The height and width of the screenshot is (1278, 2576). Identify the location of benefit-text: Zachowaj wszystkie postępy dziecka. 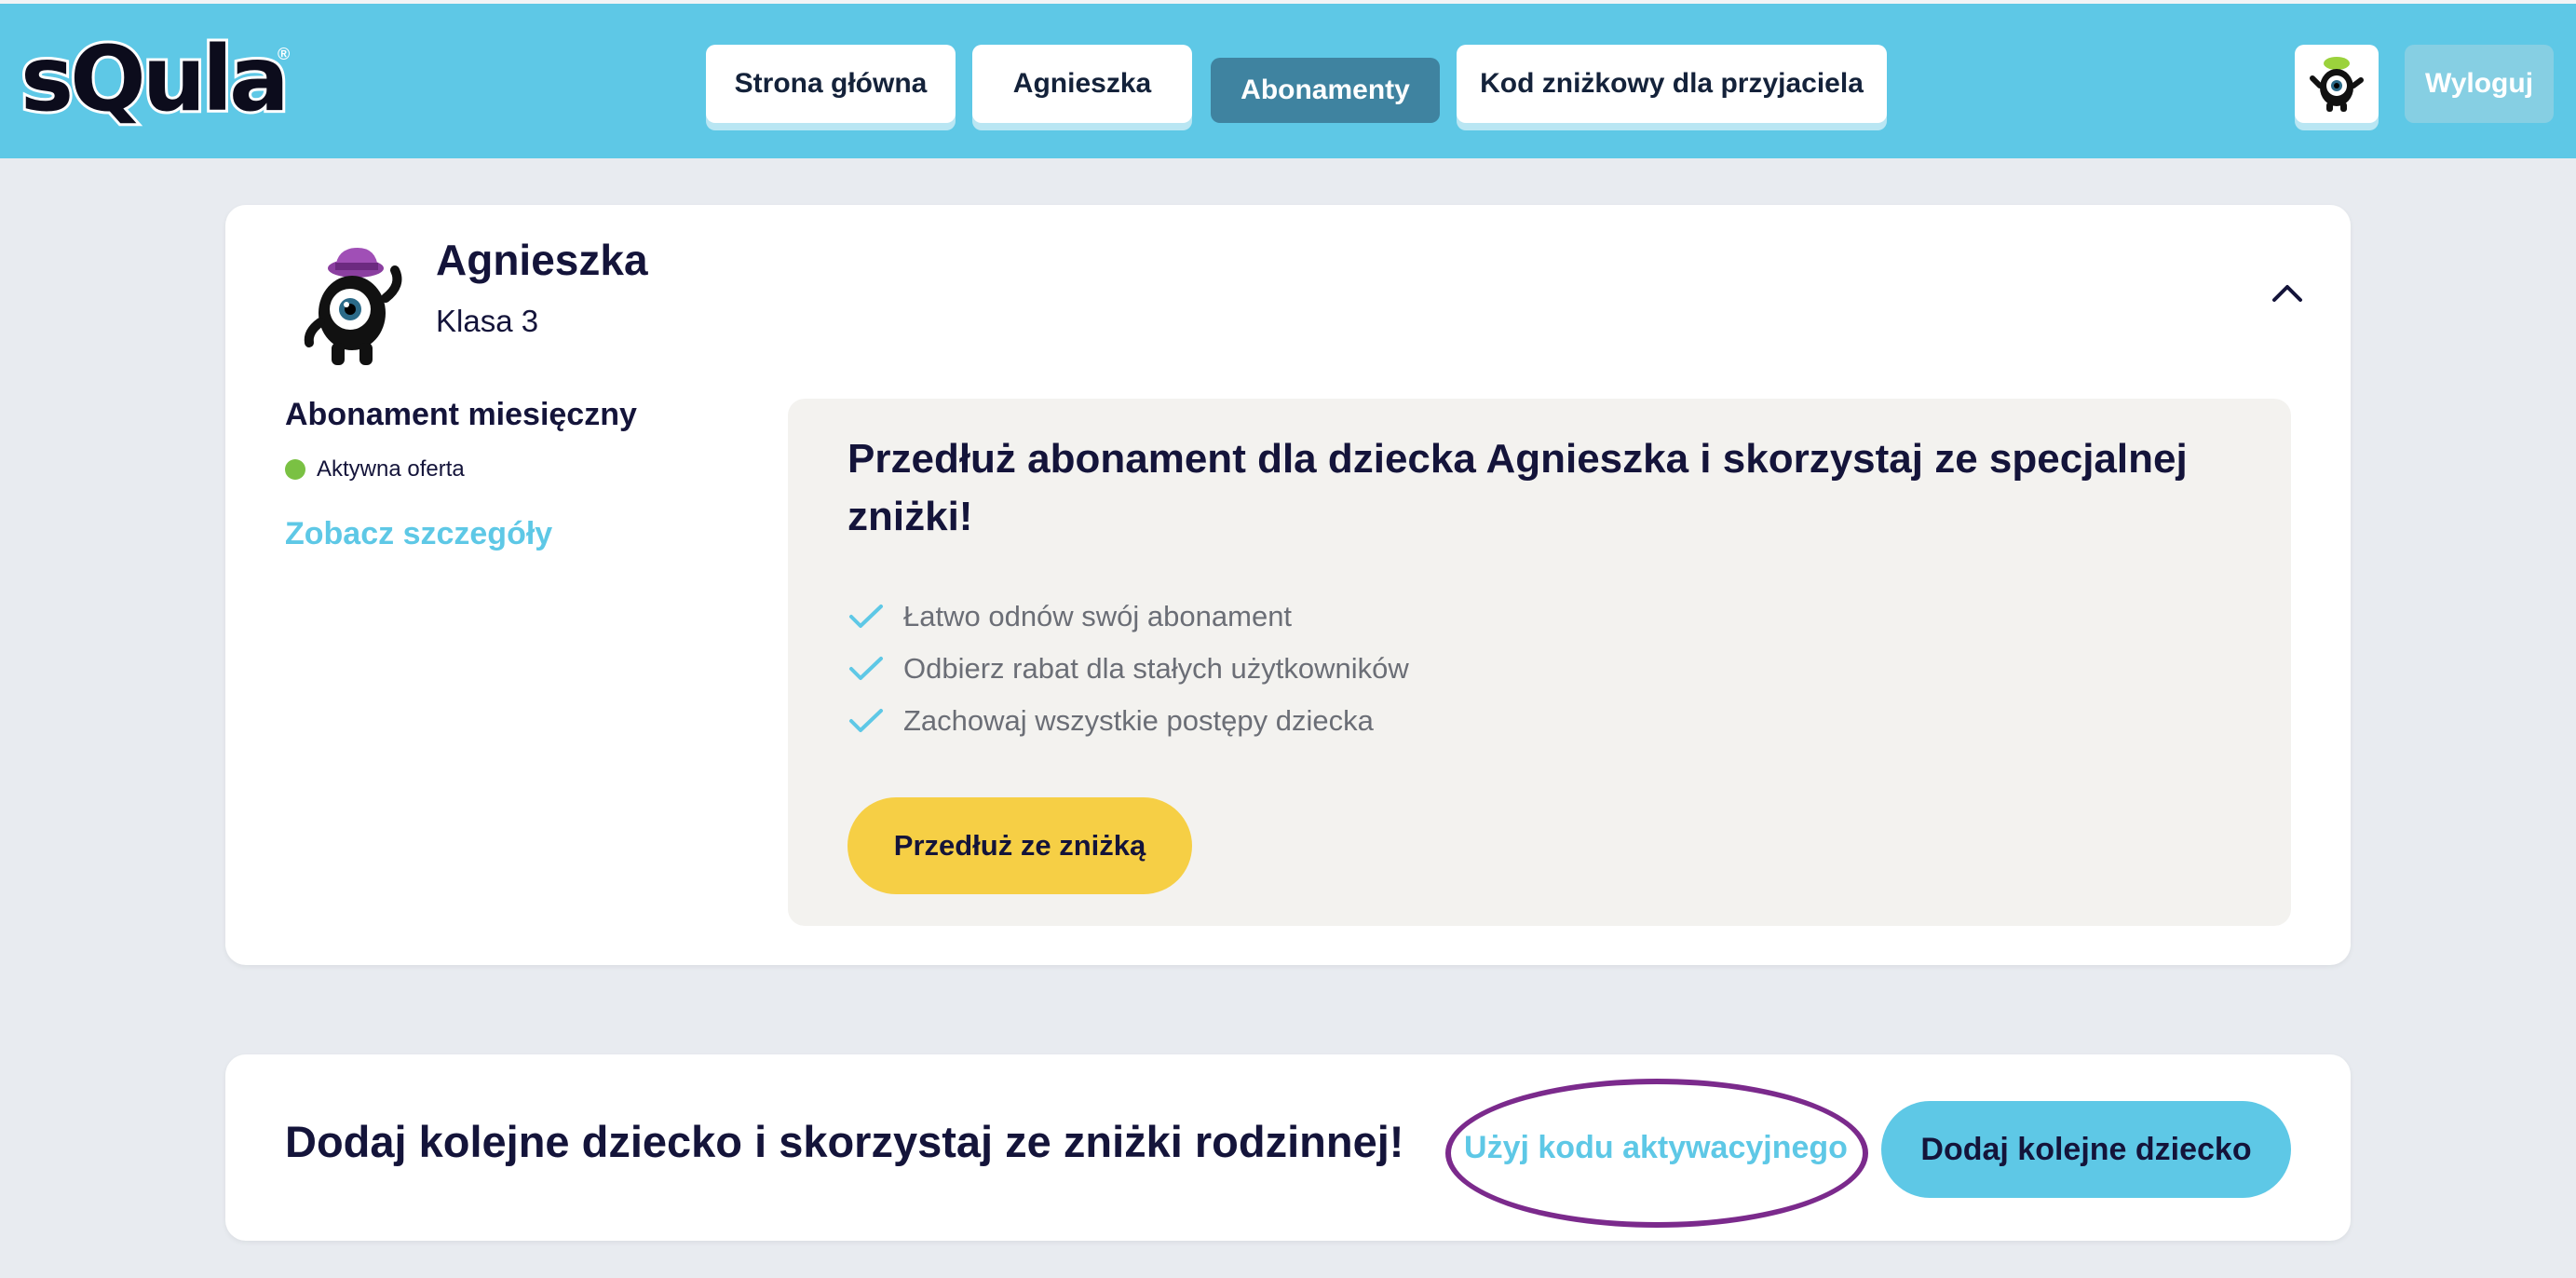
(1138, 720).